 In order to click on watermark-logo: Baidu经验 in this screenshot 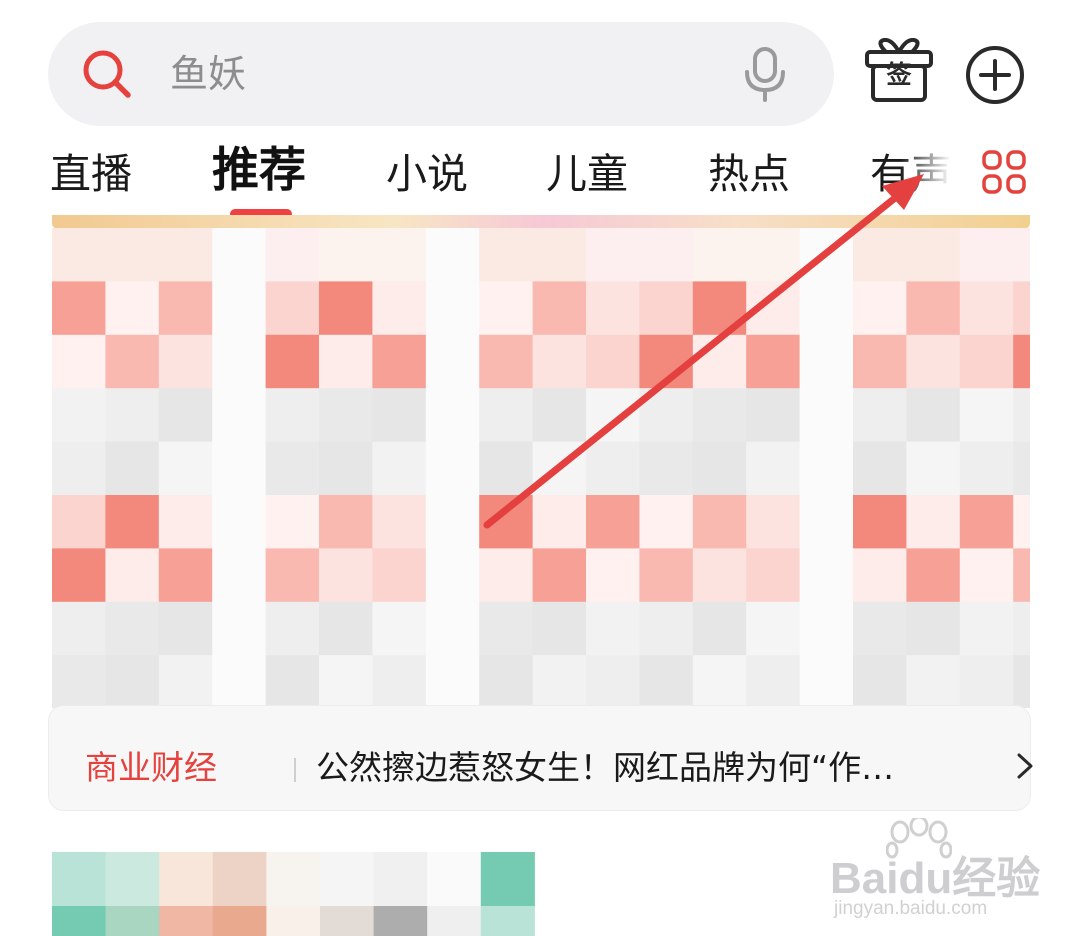, I will do `click(935, 878)`.